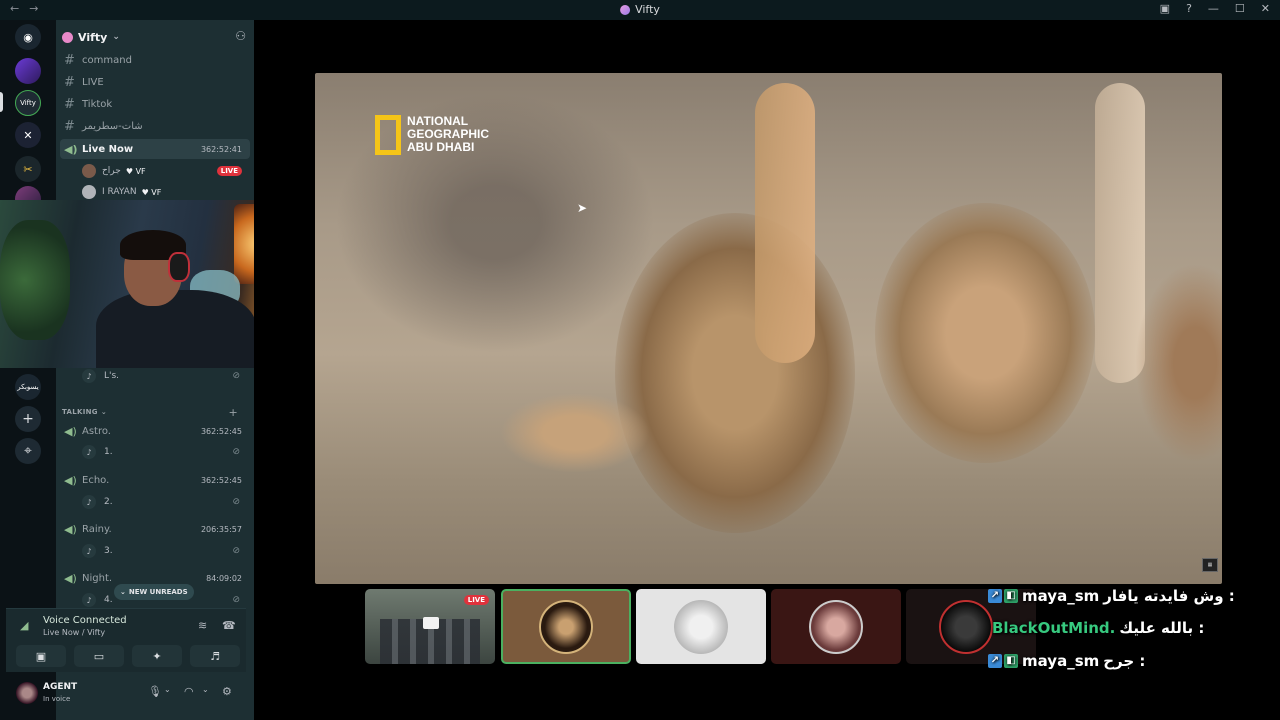 The height and width of the screenshot is (720, 1280). Describe the element at coordinates (155, 431) in the screenshot. I see `voice-channel-astro: ◀) Astro. 362:52:45` at that location.